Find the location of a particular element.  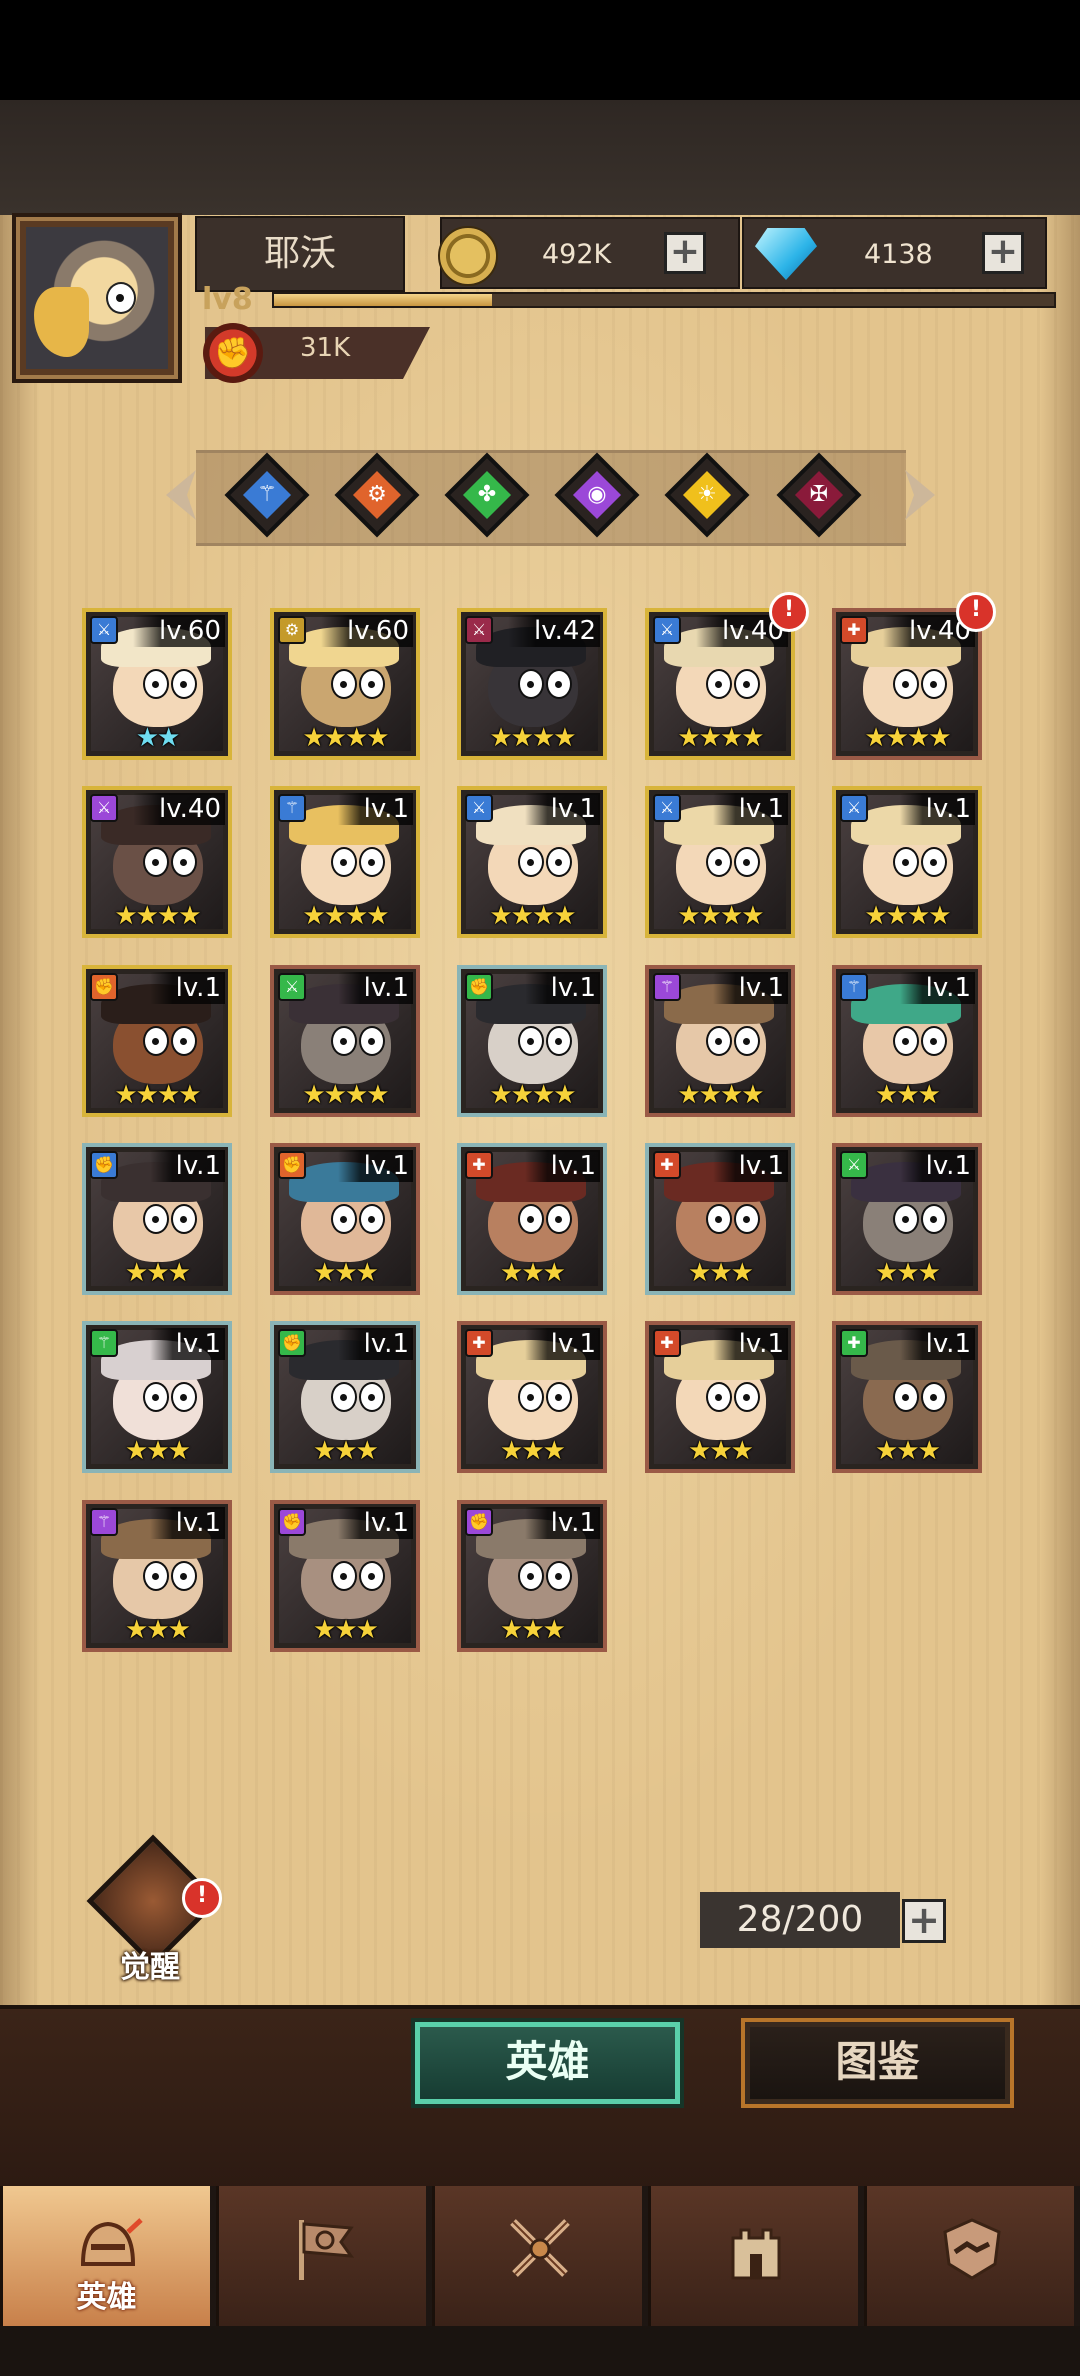

status-bar is located at coordinates (540, 50).